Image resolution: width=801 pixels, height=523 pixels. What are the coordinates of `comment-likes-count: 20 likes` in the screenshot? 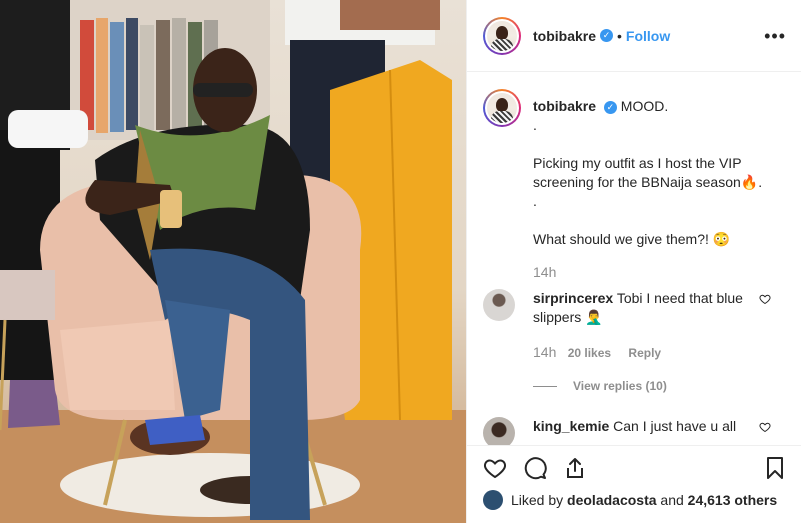 It's located at (589, 353).